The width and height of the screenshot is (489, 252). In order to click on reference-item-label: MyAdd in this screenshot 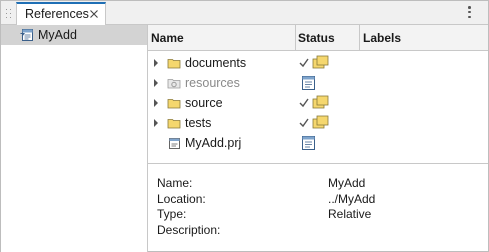, I will do `click(57, 35)`.